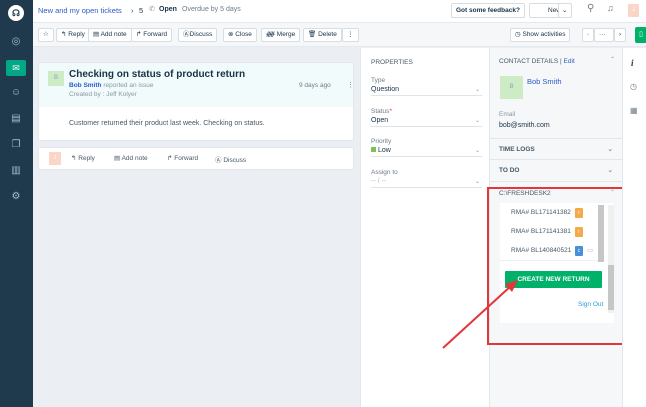 The image size is (646, 407). I want to click on info-icon: i, so click(632, 63).